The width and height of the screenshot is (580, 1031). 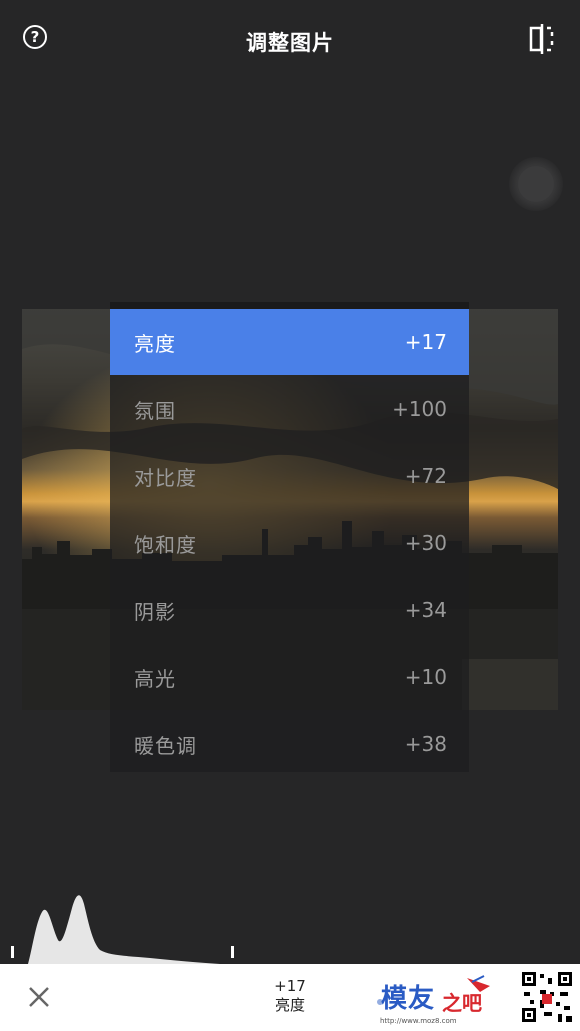 What do you see at coordinates (425, 476) in the screenshot?
I see `adjust-item-value: +72` at bounding box center [425, 476].